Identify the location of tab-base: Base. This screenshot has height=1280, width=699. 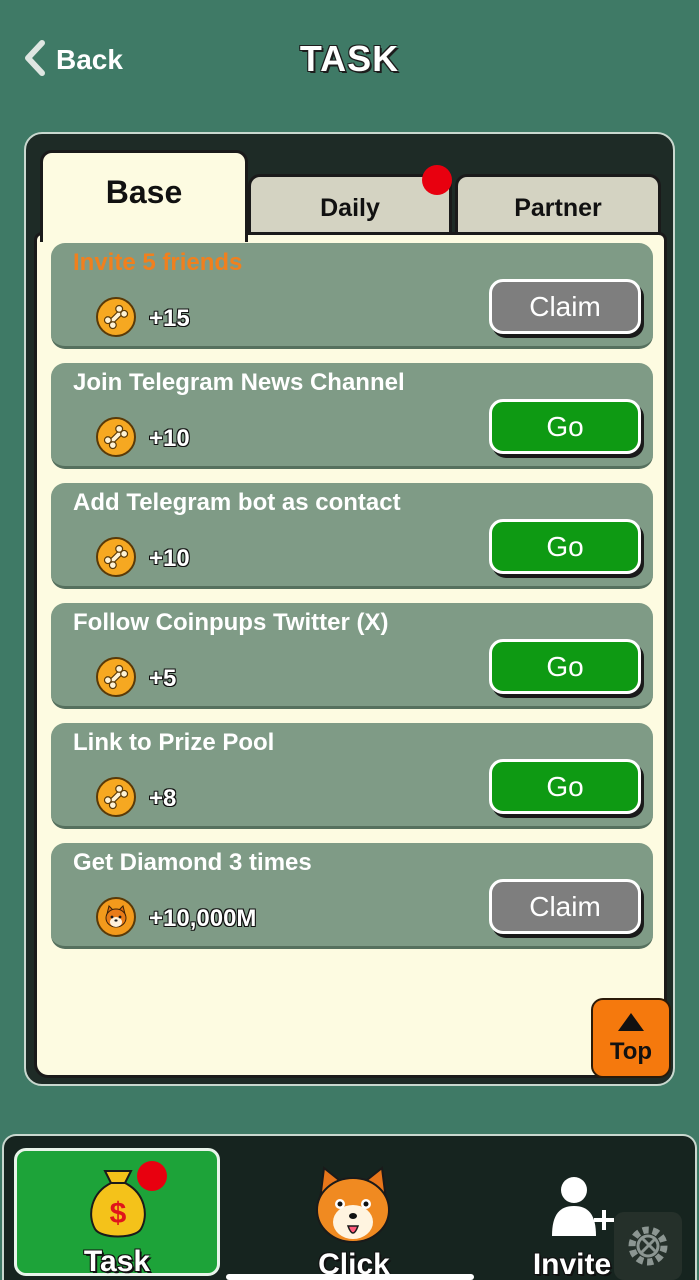
(144, 196).